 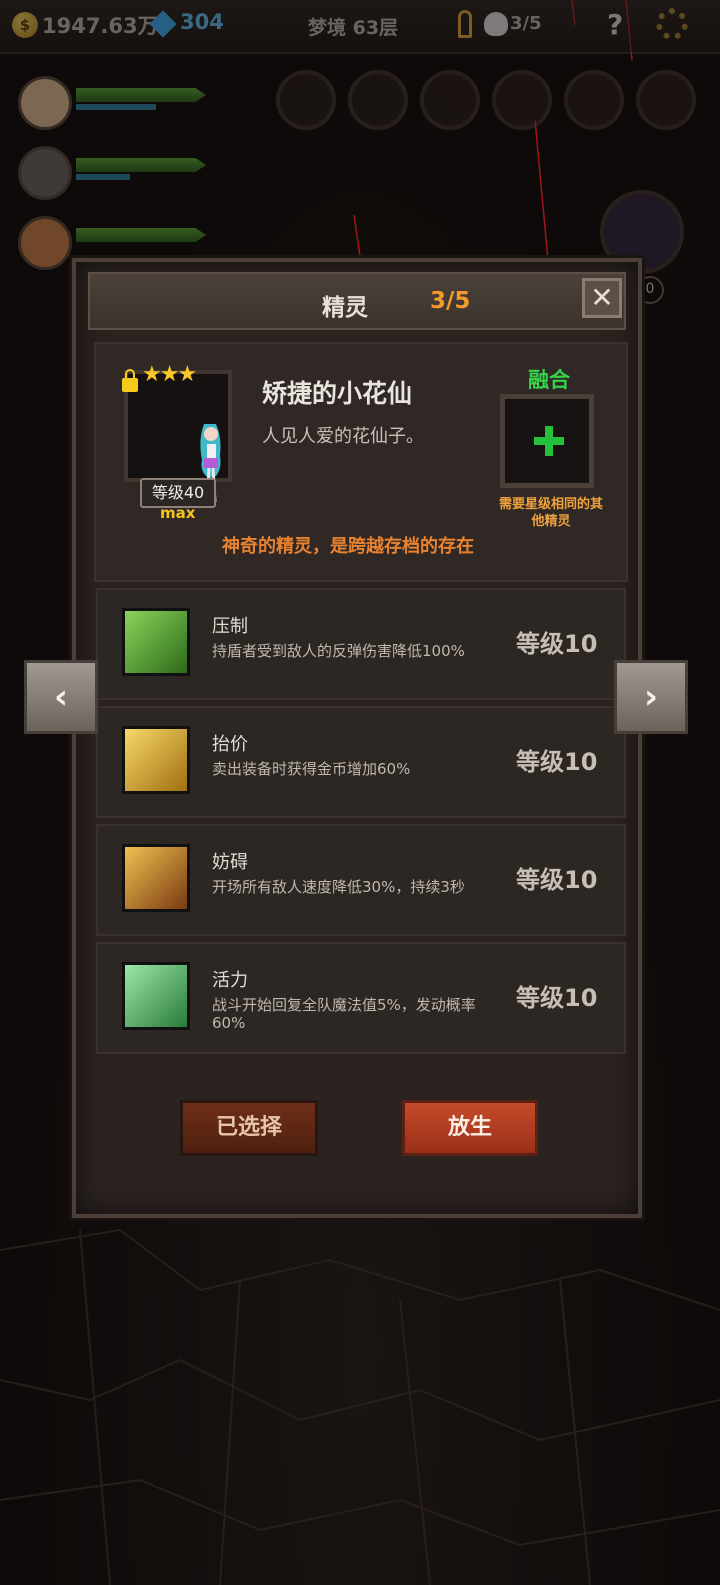 I want to click on dialog-title: 精灵, so click(x=345, y=308).